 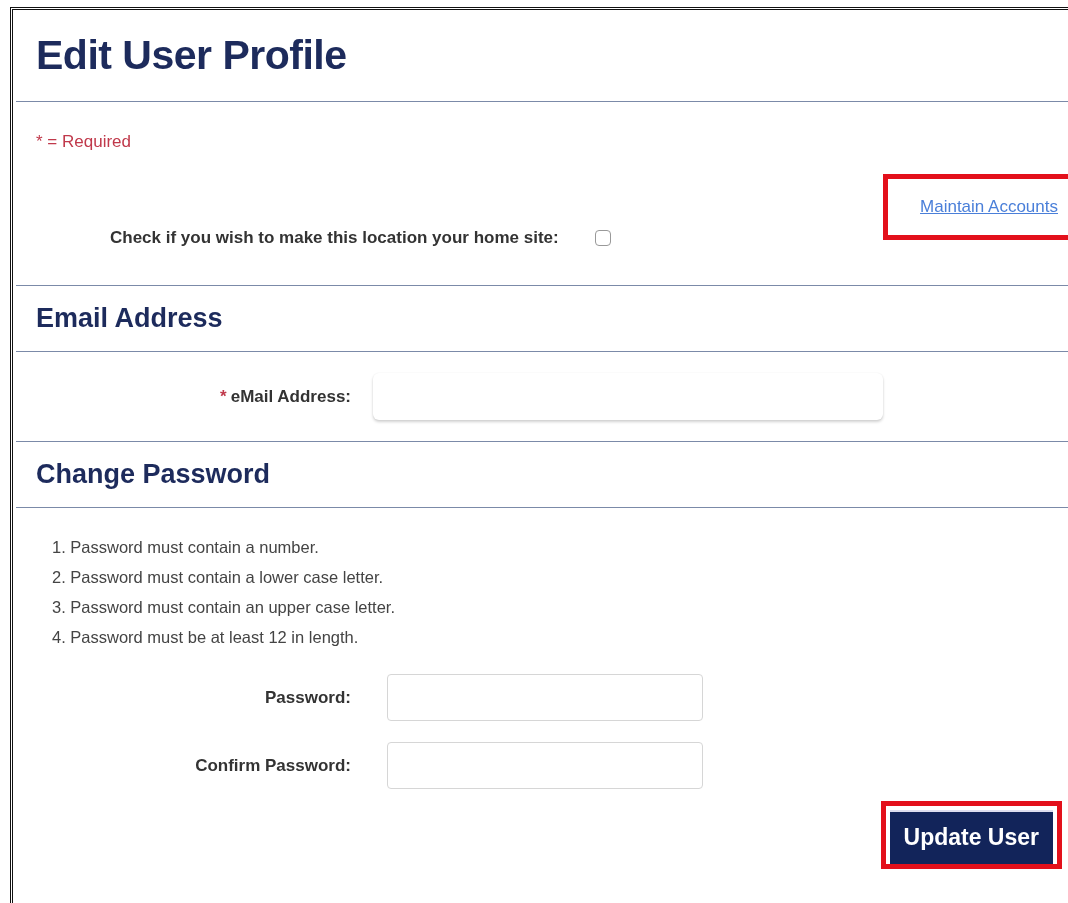 I want to click on checkbox, so click(x=602, y=238).